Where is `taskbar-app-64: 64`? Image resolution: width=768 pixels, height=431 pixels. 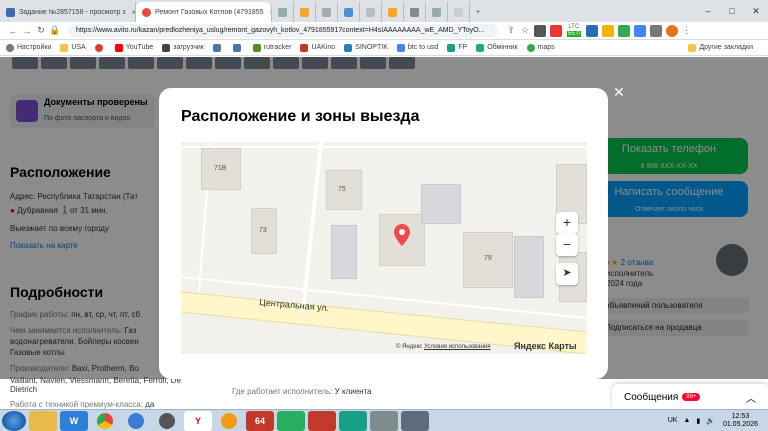 taskbar-app-64: 64 is located at coordinates (260, 420).